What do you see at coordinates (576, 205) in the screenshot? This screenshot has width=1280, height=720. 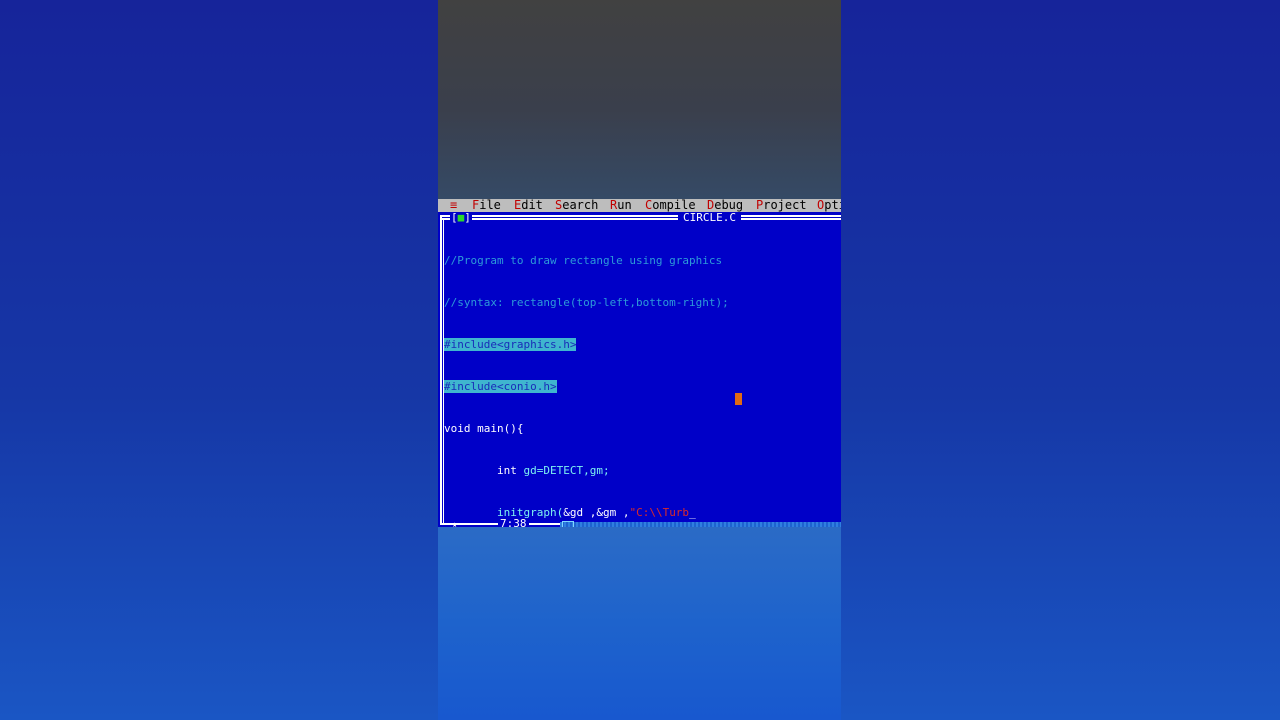 I see `menu-search: Search` at bounding box center [576, 205].